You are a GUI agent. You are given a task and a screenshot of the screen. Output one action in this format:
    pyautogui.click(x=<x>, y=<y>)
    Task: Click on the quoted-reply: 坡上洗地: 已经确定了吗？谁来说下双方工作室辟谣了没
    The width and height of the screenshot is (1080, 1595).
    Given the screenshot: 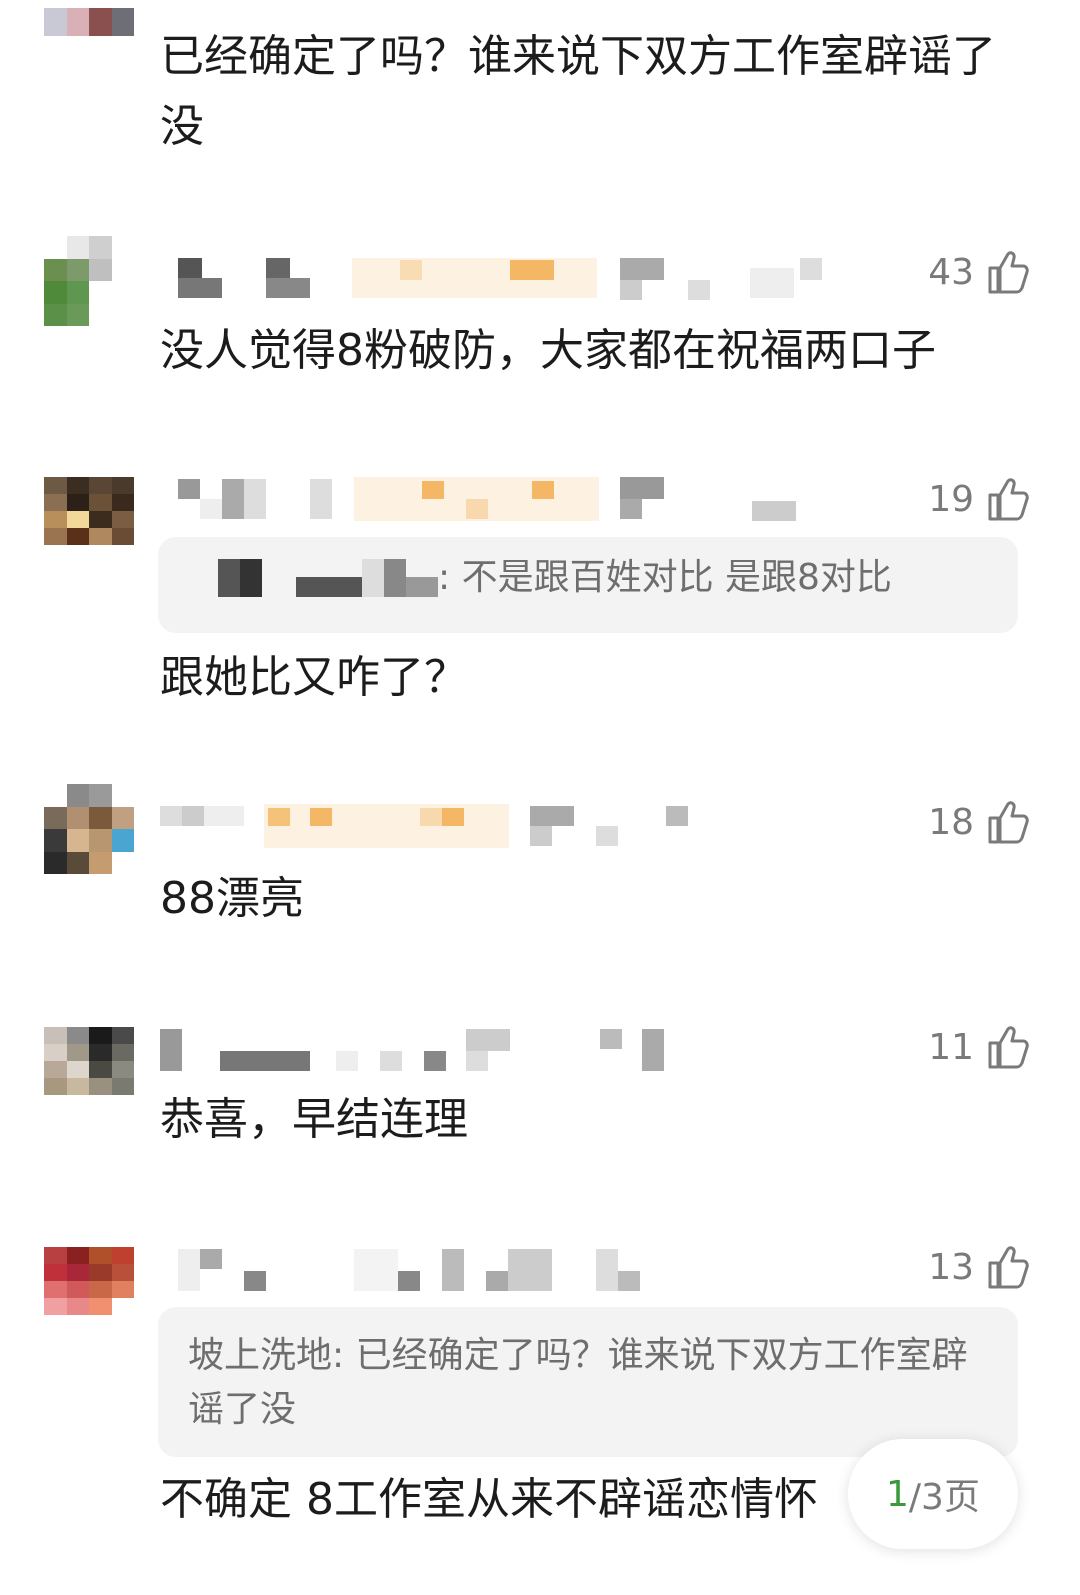 What is the action you would take?
    pyautogui.click(x=588, y=1382)
    